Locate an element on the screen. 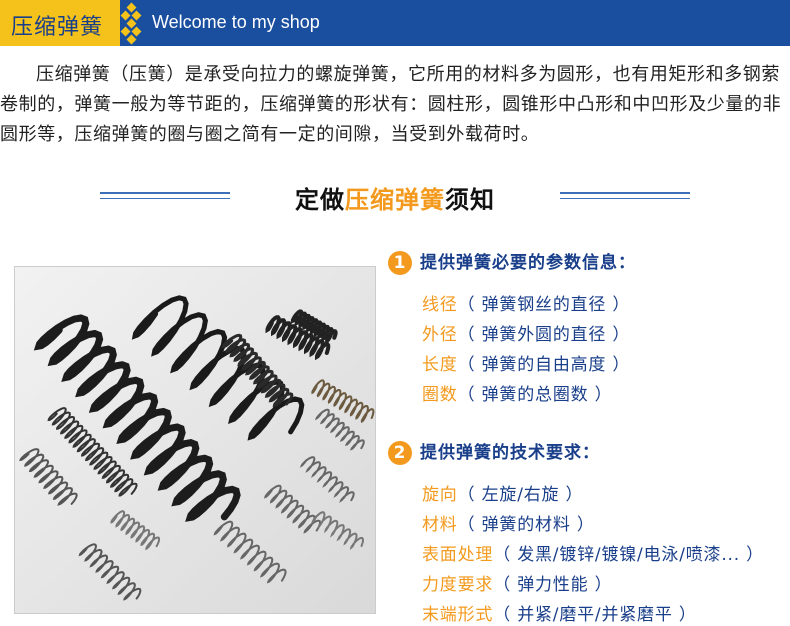 The height and width of the screenshot is (626, 790). section2-heading: 2 提供弹簧的技术要求： is located at coordinates (494, 451).